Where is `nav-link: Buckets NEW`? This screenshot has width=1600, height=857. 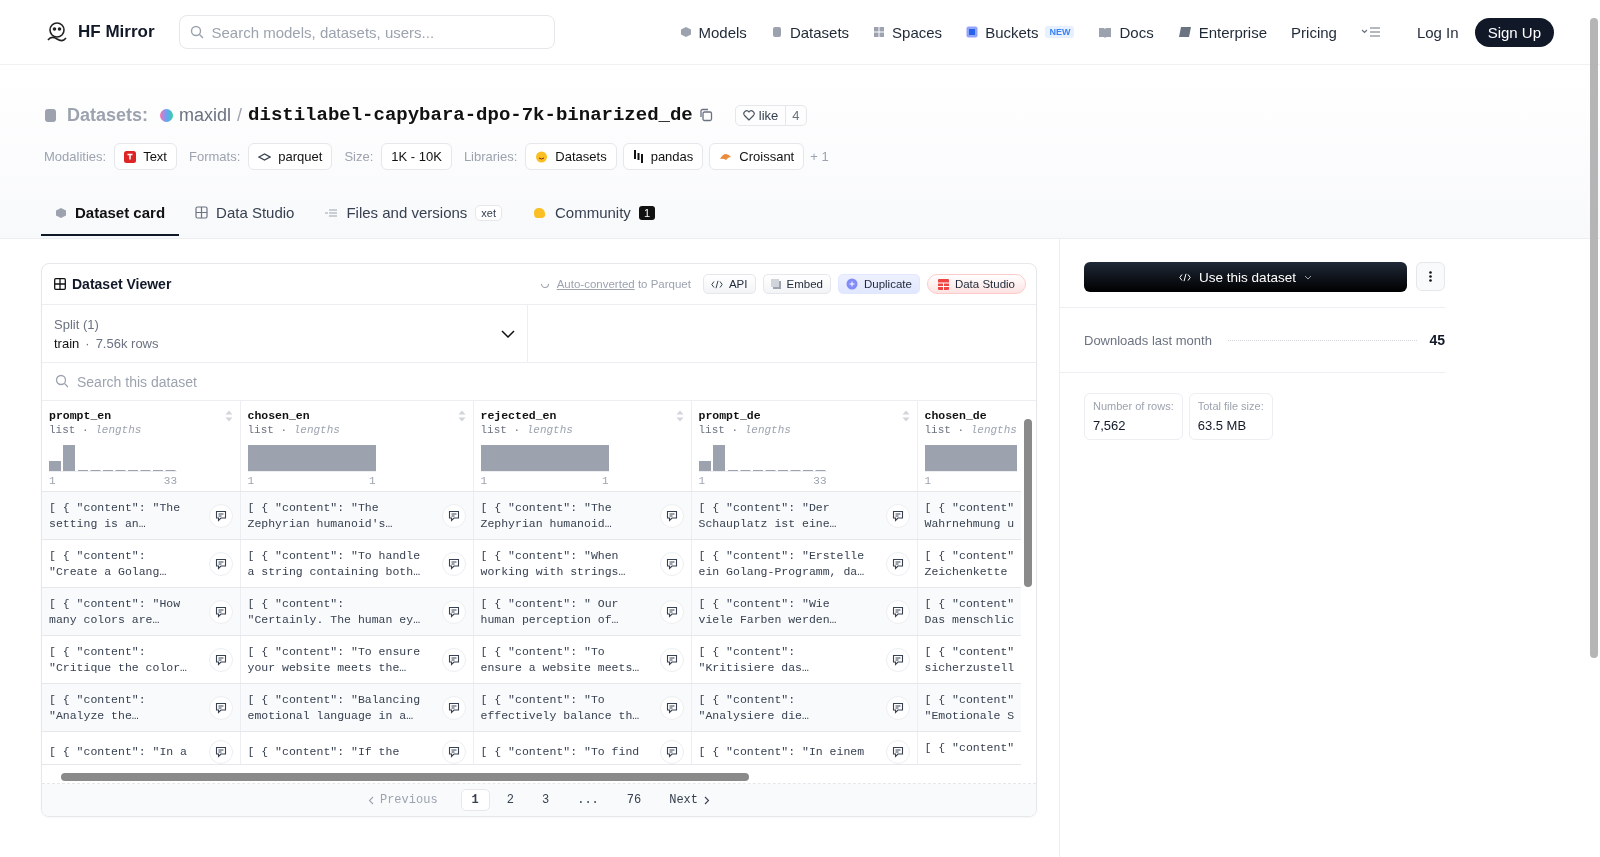
nav-link: Buckets NEW is located at coordinates (1020, 32).